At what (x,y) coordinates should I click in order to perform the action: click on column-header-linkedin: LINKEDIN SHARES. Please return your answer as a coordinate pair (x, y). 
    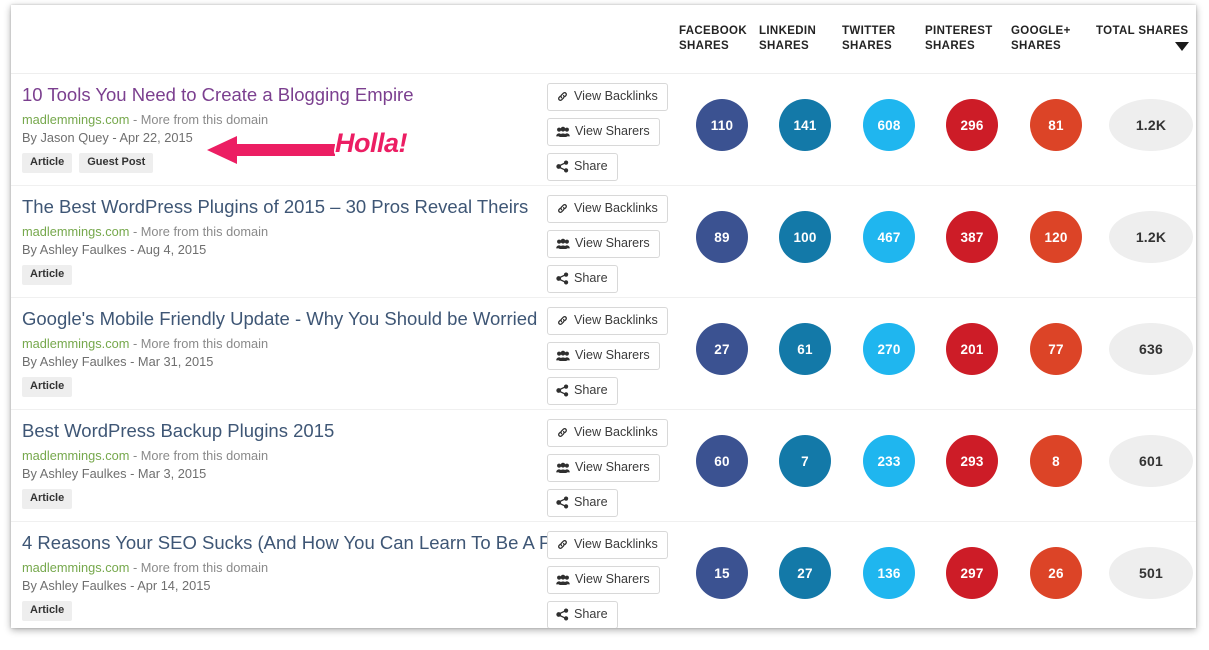
    Looking at the image, I should click on (787, 39).